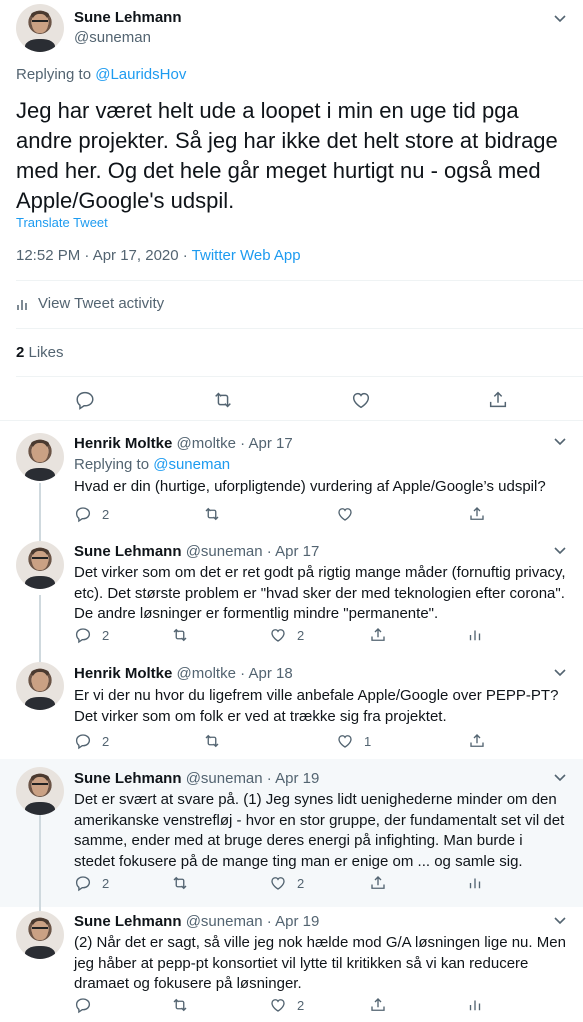 This screenshot has width=583, height=1022. What do you see at coordinates (353, 741) in the screenshot?
I see `like-button: 1` at bounding box center [353, 741].